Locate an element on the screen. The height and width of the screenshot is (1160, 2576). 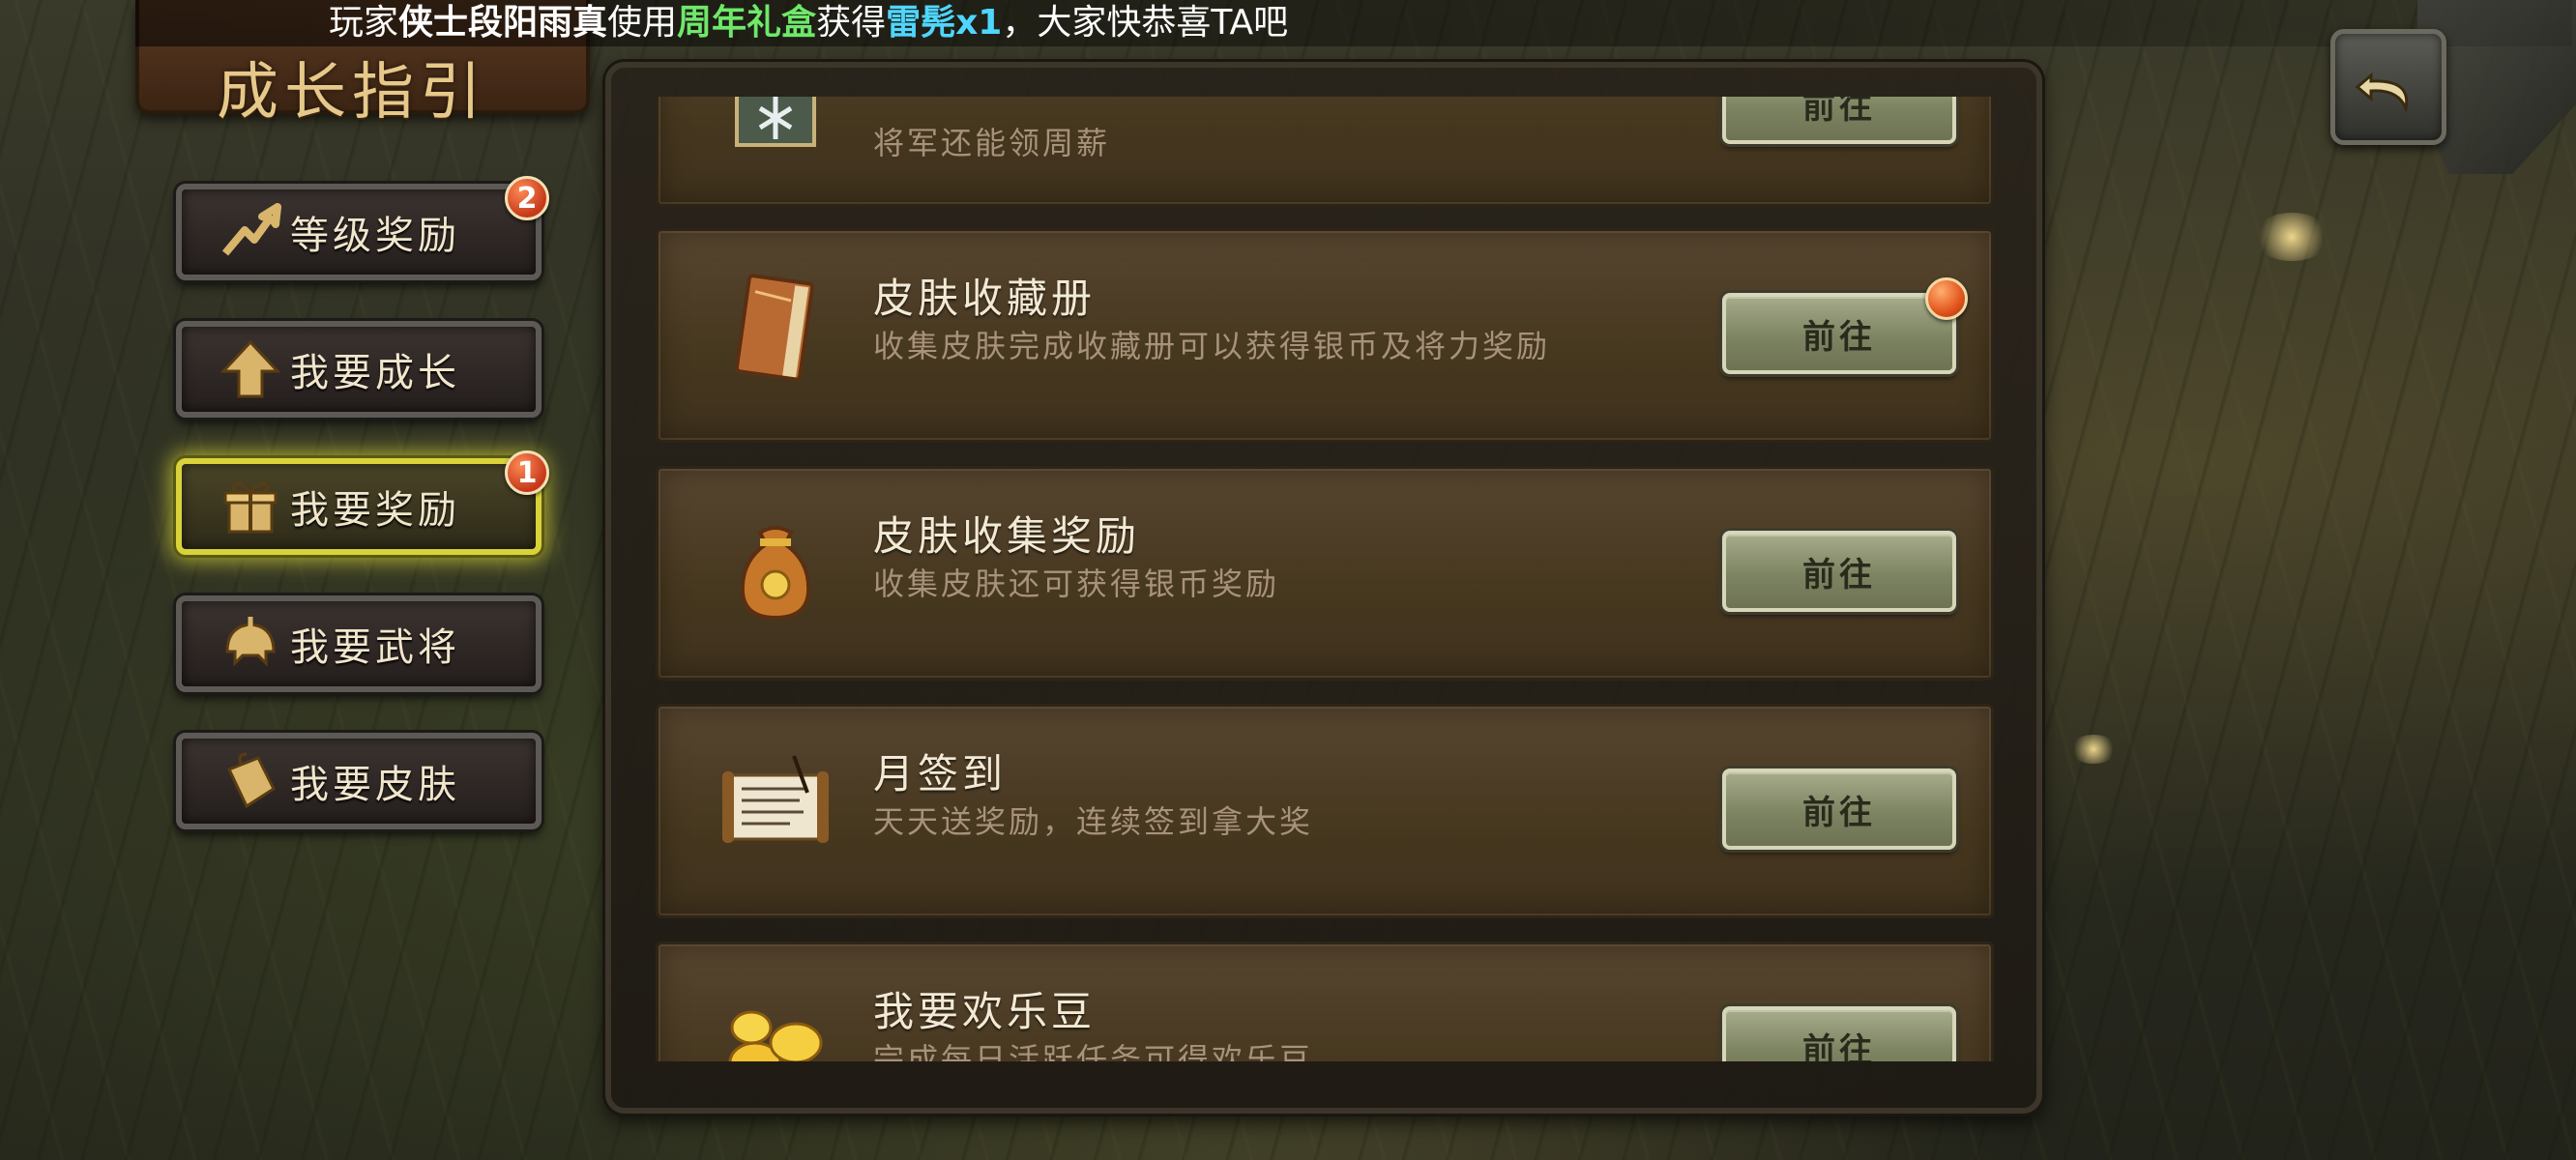
book-icon is located at coordinates (775, 329).